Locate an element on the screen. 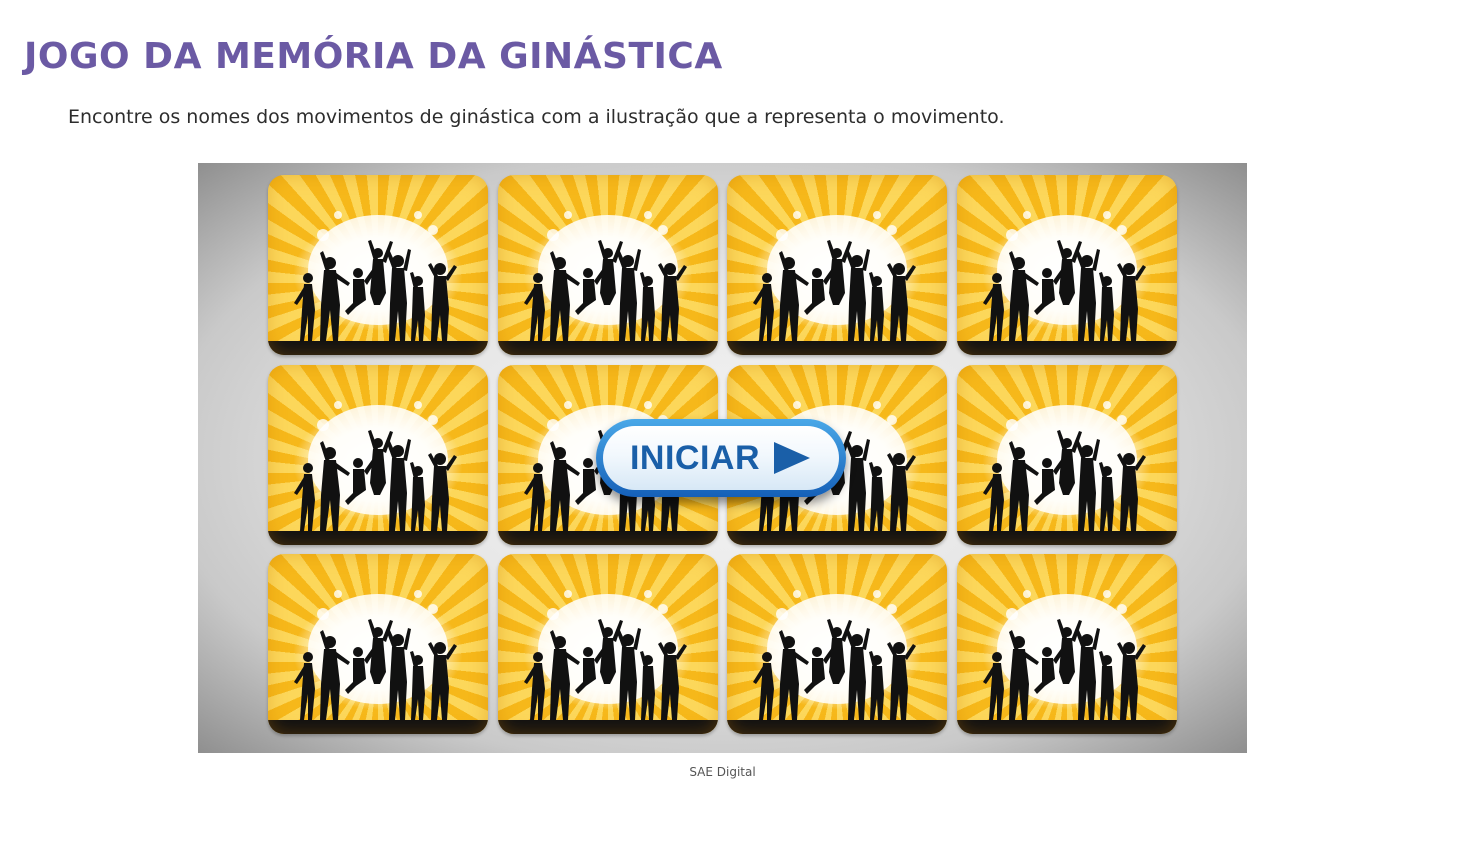 The image size is (1460, 850). start-button-face: INICIAR is located at coordinates (721, 458).